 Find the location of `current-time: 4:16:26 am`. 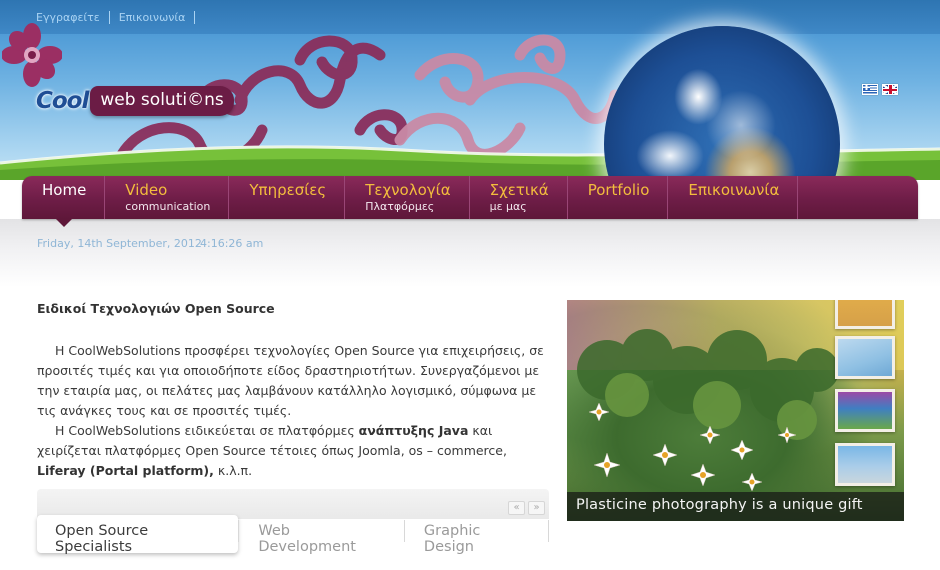

current-time: 4:16:26 am is located at coordinates (232, 243).